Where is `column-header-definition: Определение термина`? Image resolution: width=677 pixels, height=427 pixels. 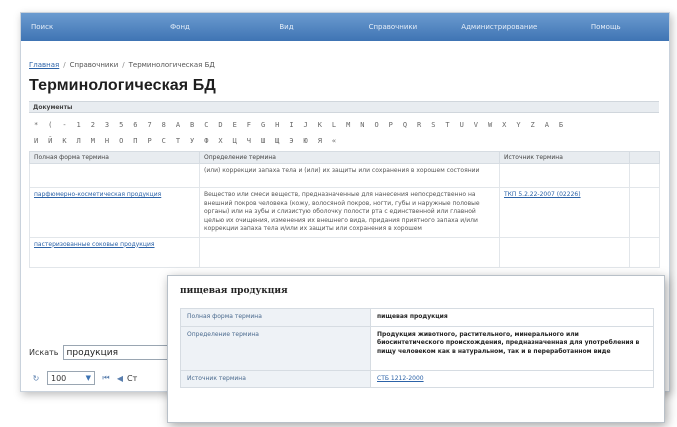
column-header-definition: Определение термина is located at coordinates (349, 157).